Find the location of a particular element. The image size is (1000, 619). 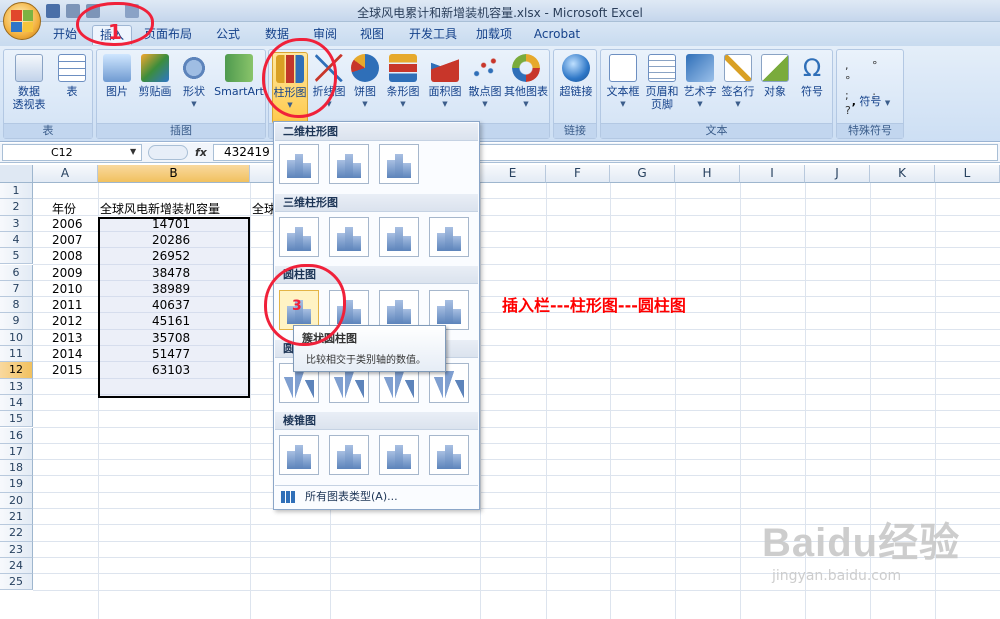

row-header-21: 21 is located at coordinates (16, 517).